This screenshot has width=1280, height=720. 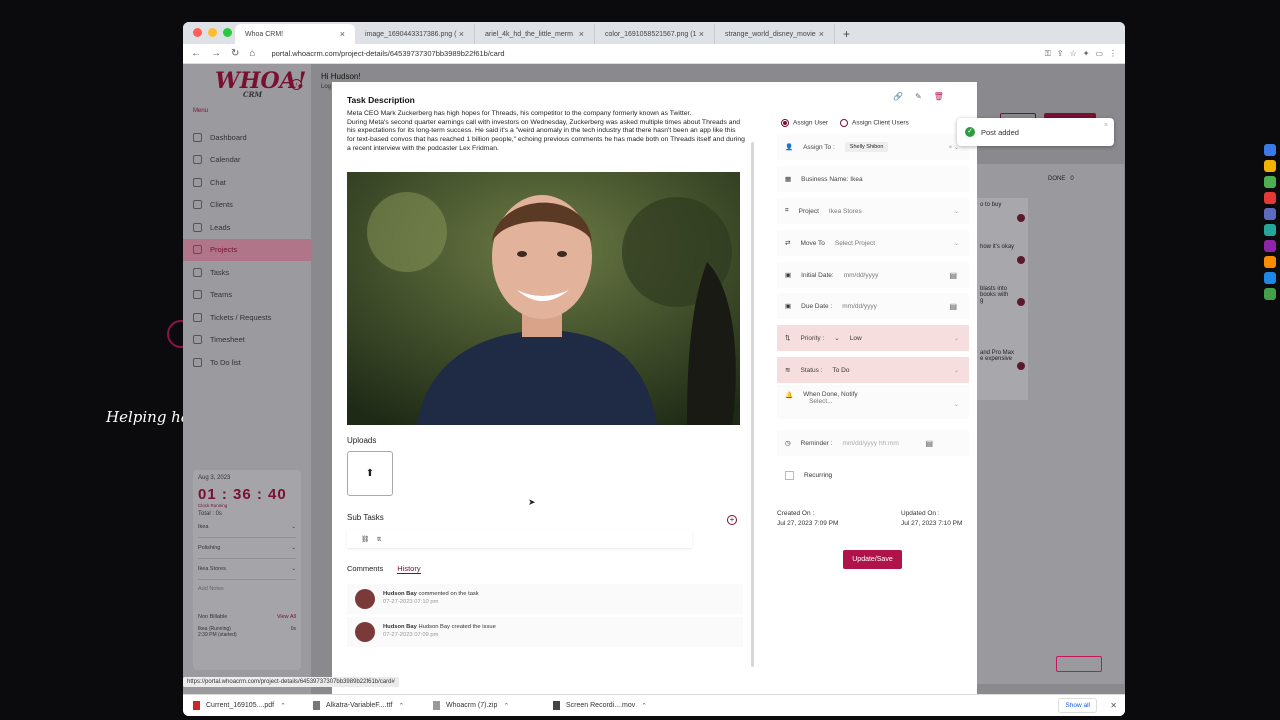 What do you see at coordinates (295, 34) in the screenshot?
I see `browser-tab: Whoa CRM! ×` at bounding box center [295, 34].